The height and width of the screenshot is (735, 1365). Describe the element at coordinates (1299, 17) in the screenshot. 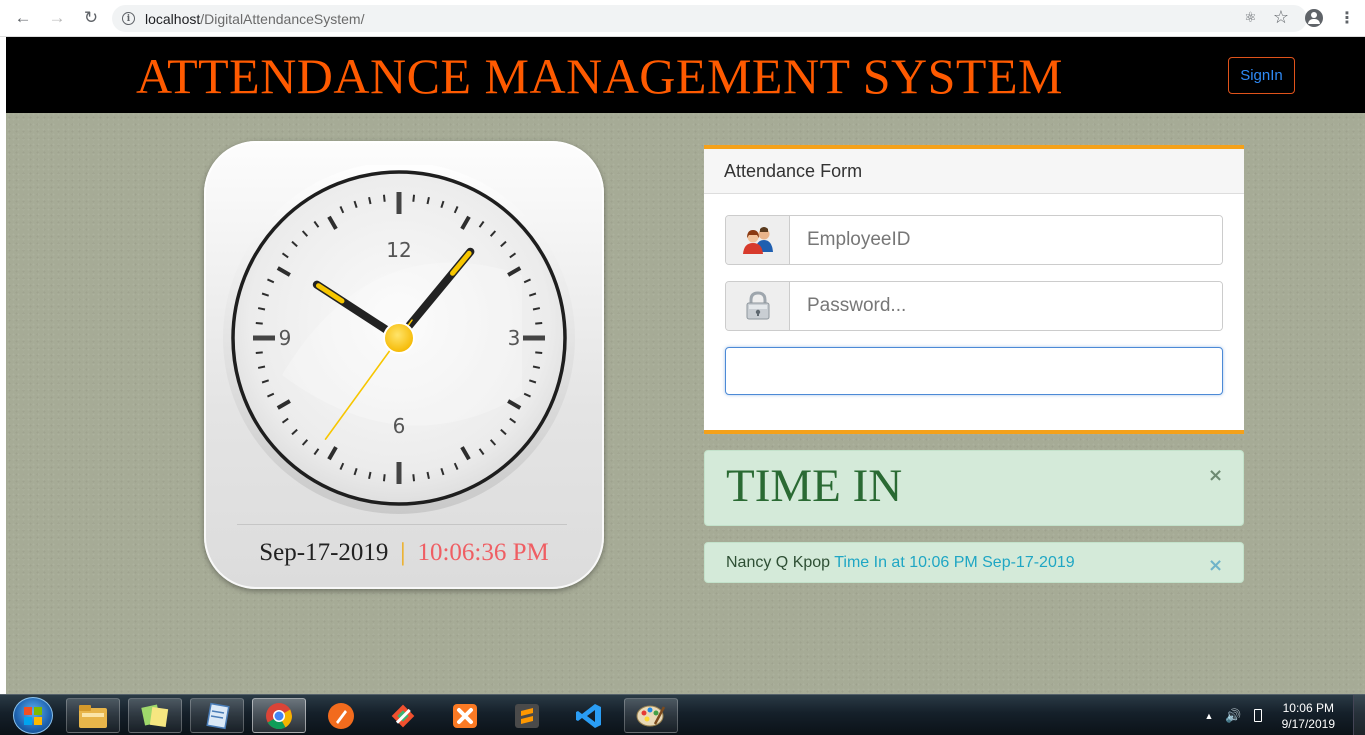

I see `browser-right-icons: ⚛ ☆ ⋮` at that location.